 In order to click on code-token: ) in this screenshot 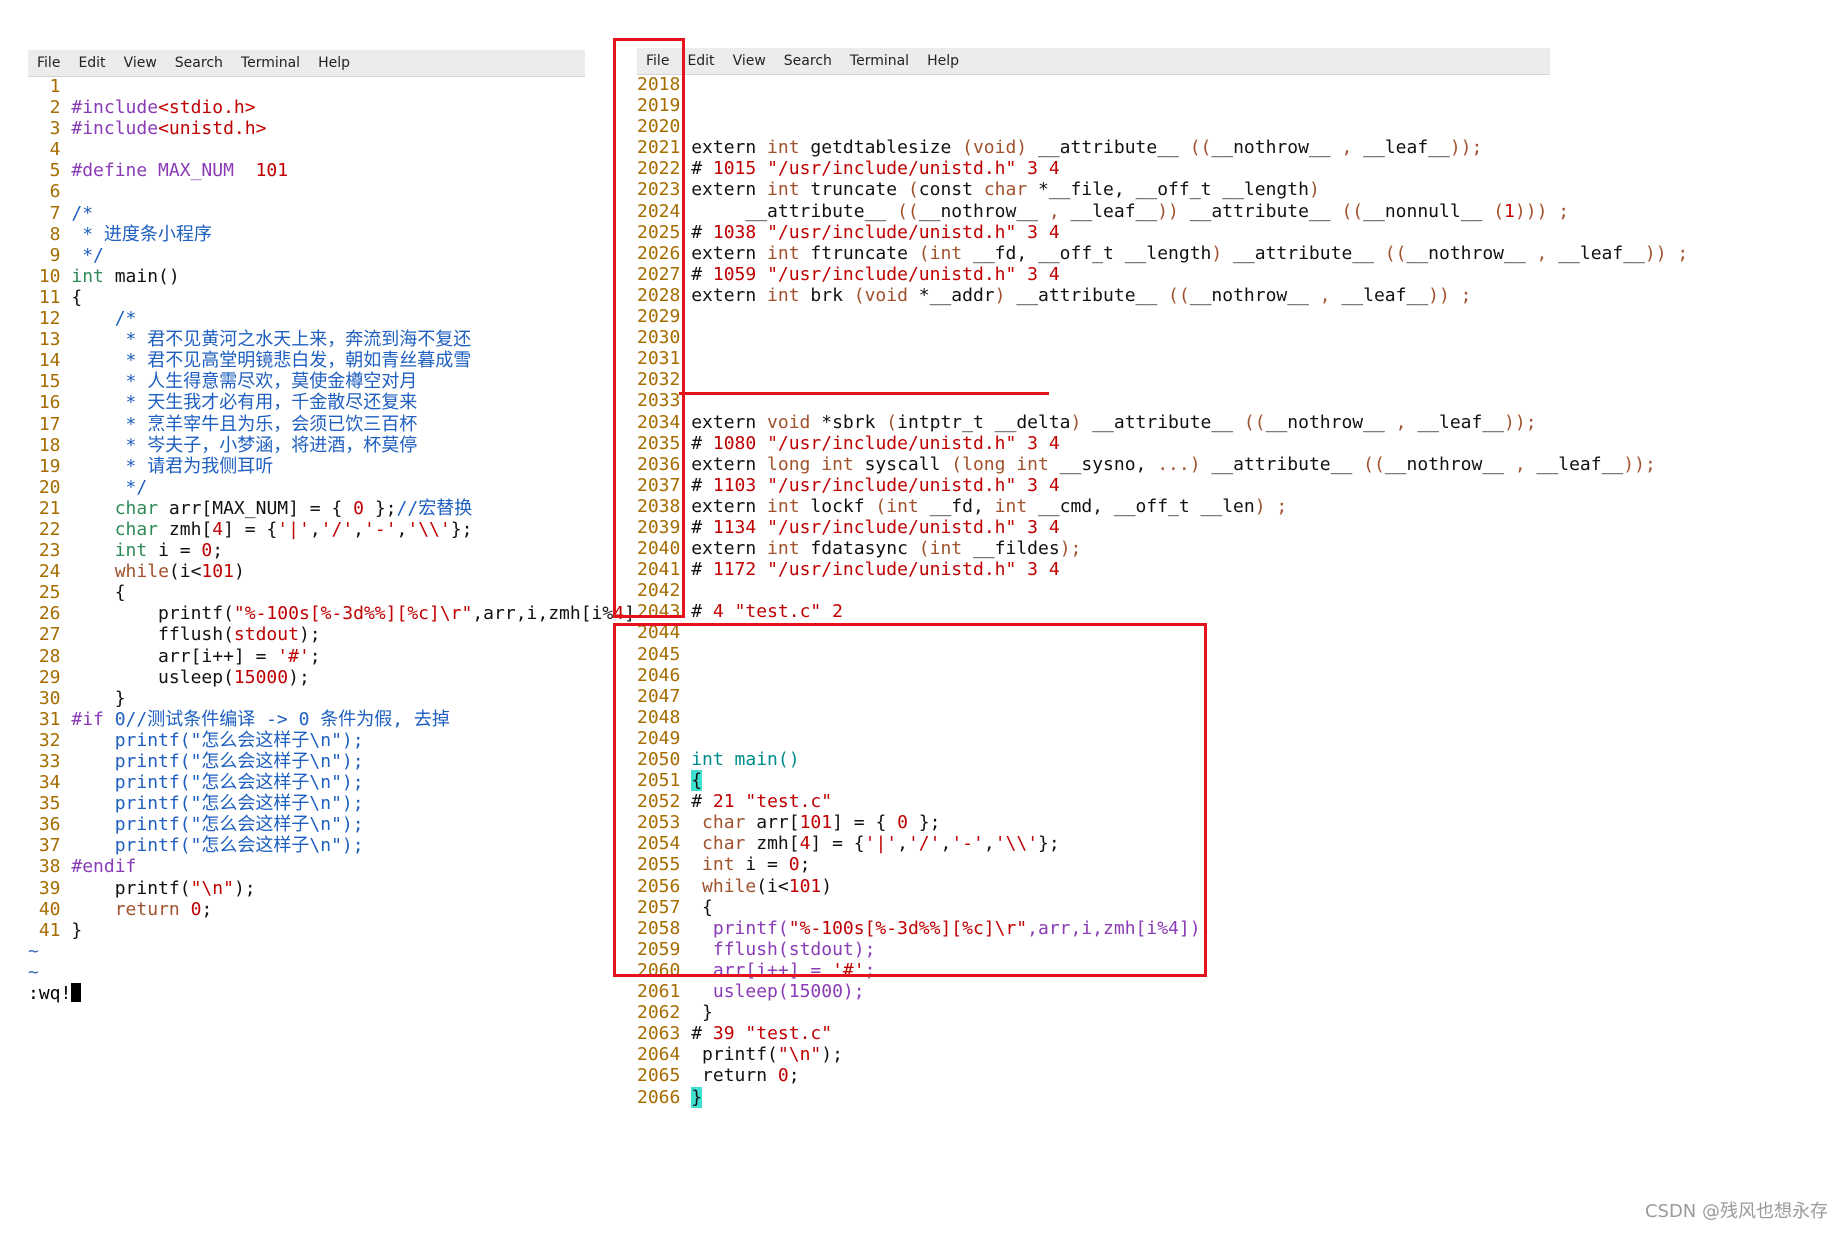, I will do `click(239, 572)`.